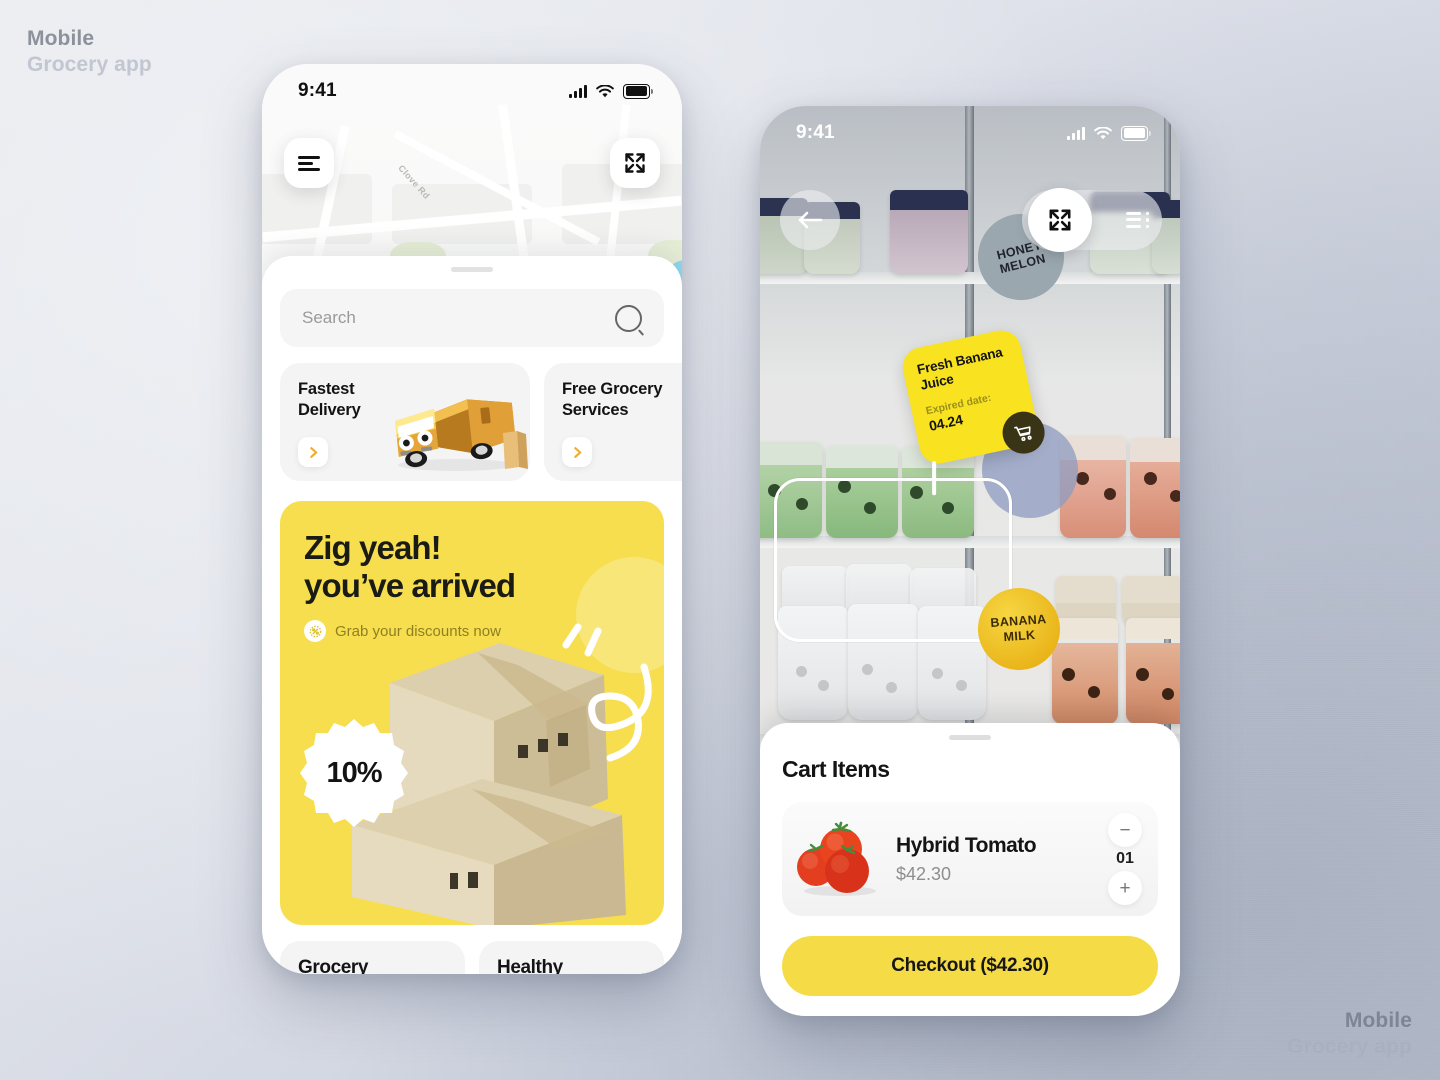 Image resolution: width=1440 pixels, height=1080 pixels. Describe the element at coordinates (628, 318) in the screenshot. I see `search-icon` at that location.